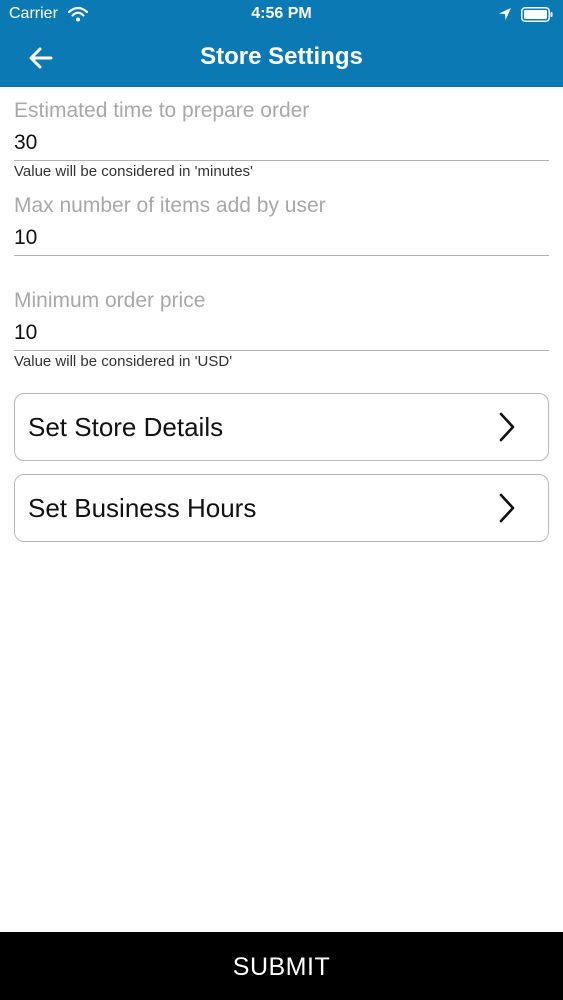  I want to click on min-order-price-hint: Value will be considered in 'USD', so click(123, 361).